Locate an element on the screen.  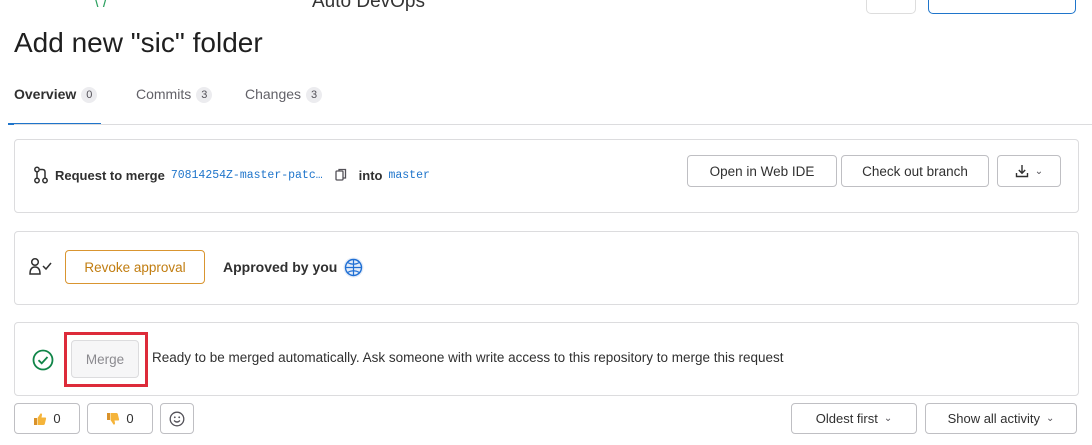
smiley-icon is located at coordinates (177, 419).